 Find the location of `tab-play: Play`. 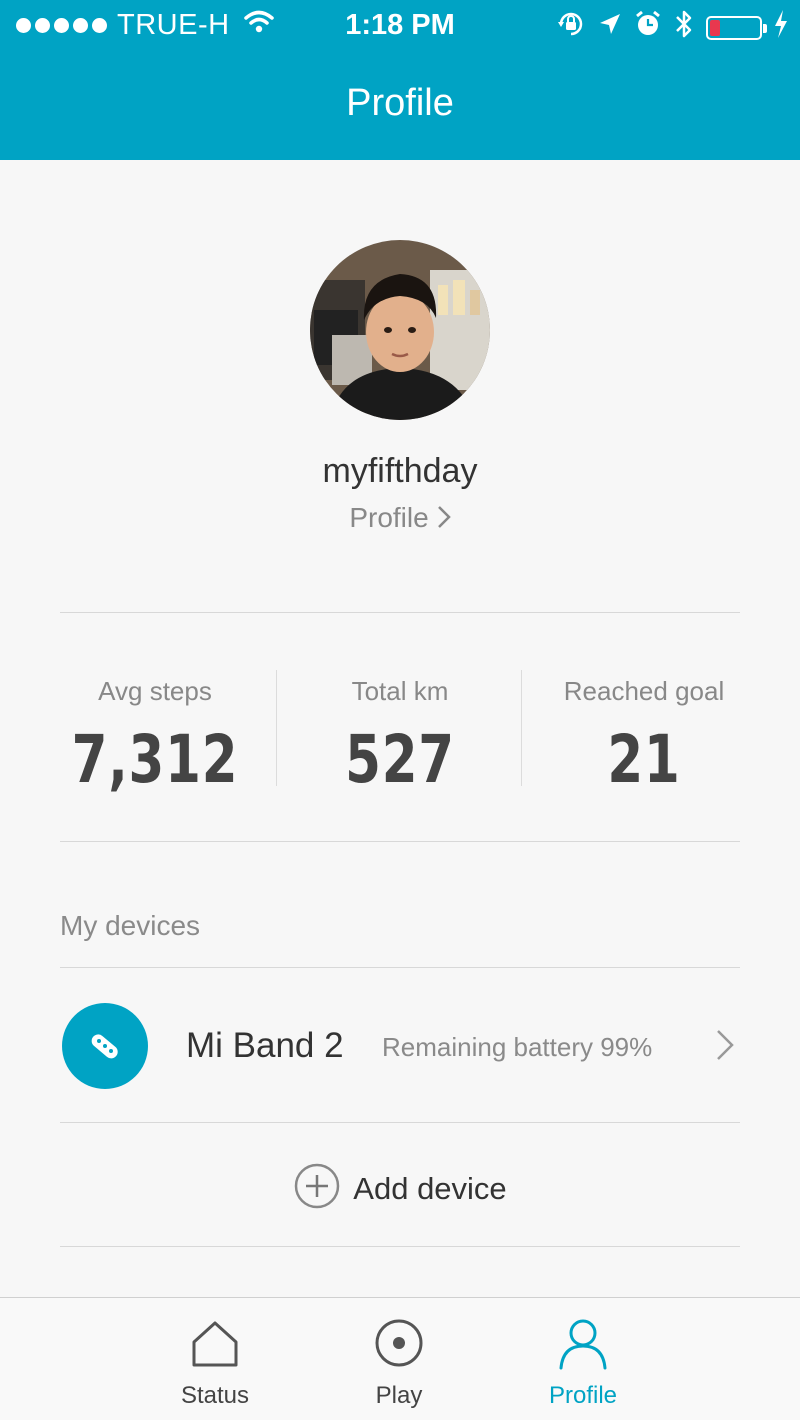

tab-play: Play is located at coordinates (399, 1359).